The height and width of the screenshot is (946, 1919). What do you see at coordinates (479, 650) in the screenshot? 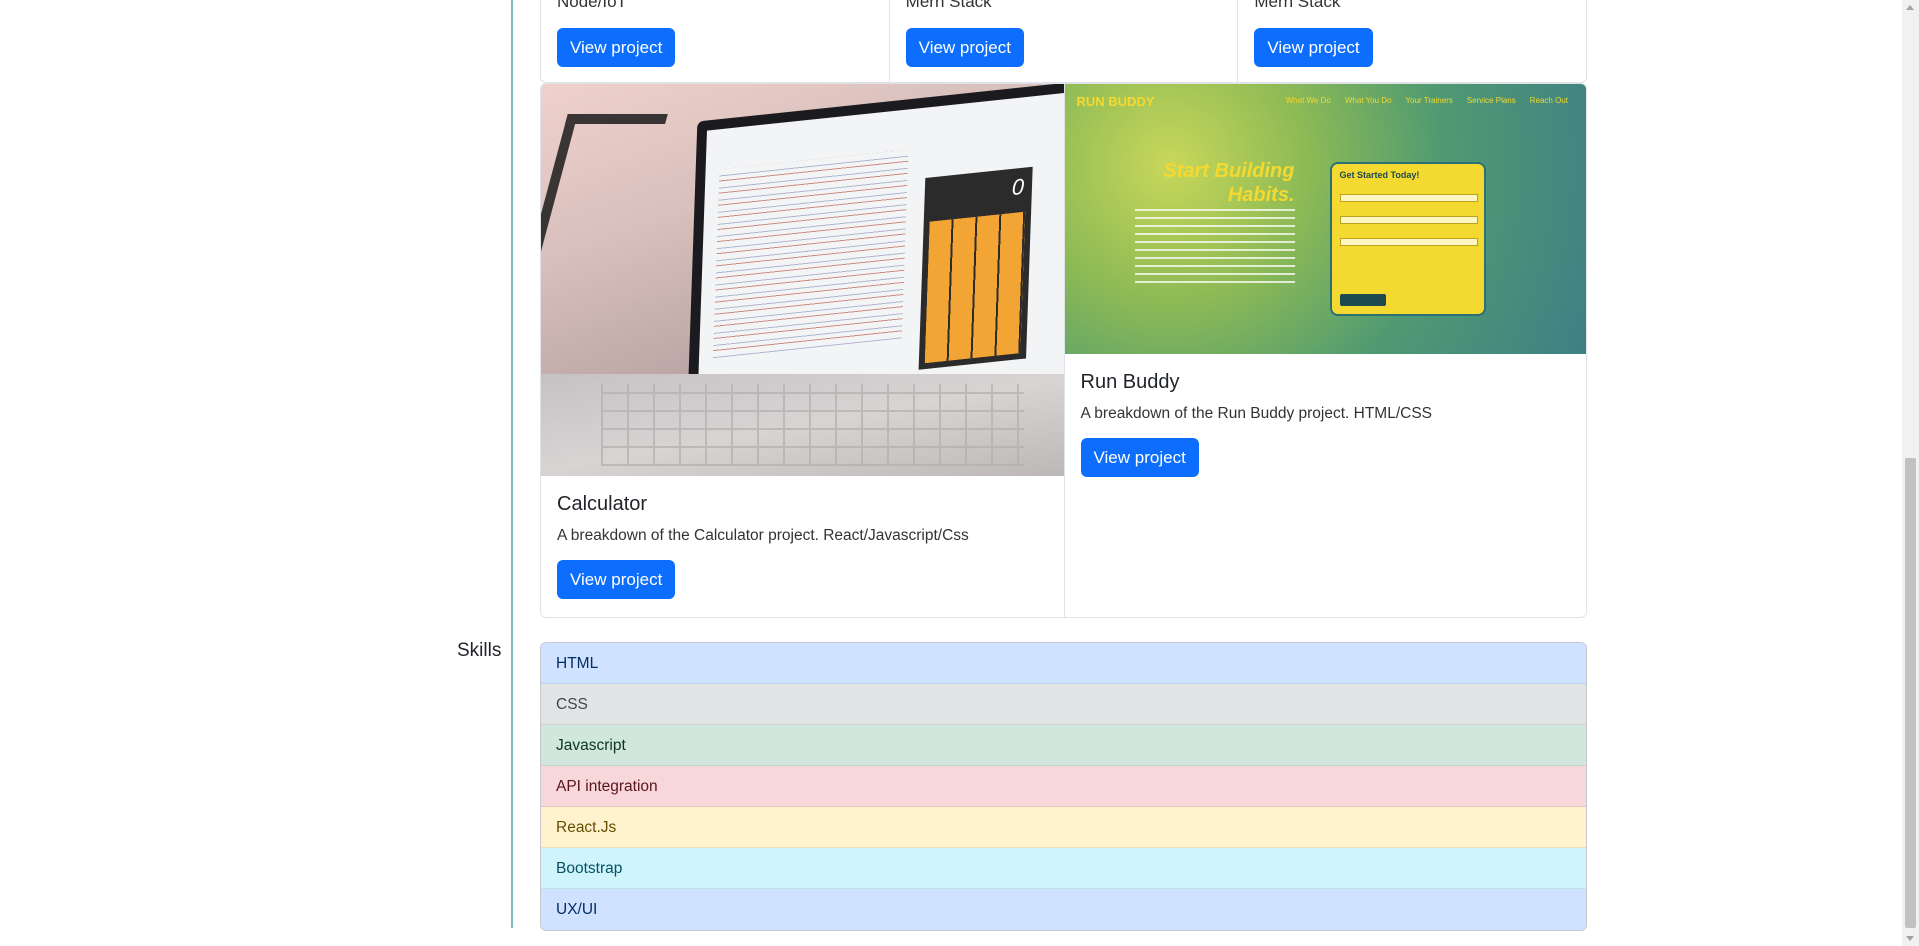
I see `skills-heading: Skills` at bounding box center [479, 650].